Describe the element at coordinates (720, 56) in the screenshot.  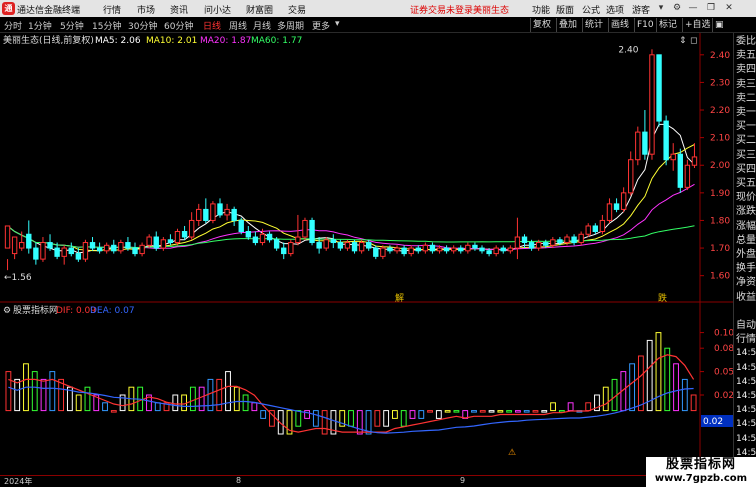
I see `price-tick-label: 2.40` at that location.